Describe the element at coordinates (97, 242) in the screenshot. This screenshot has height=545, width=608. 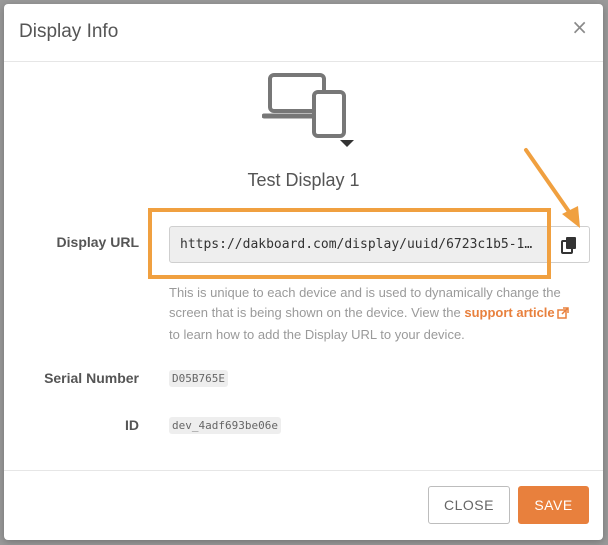
I see `display-url-label: Display URL` at that location.